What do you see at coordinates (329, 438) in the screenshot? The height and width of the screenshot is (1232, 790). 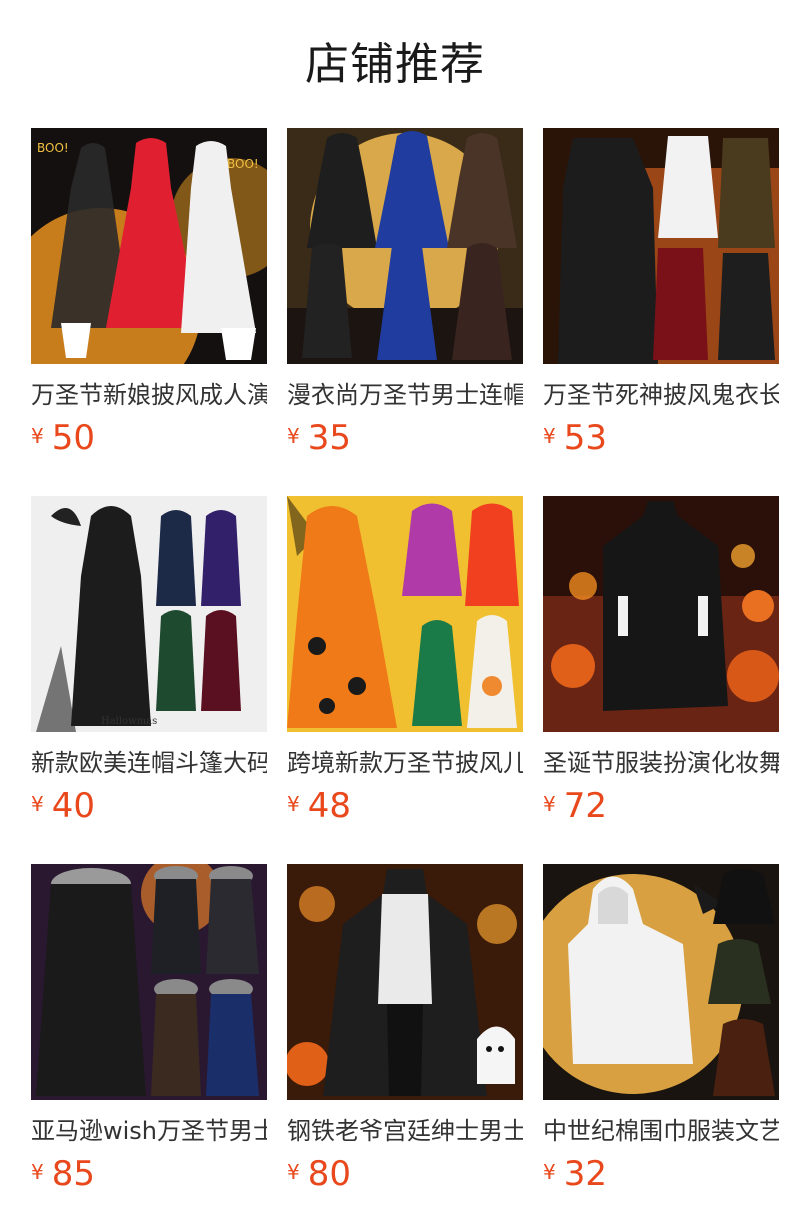 I see `price-value: 35` at bounding box center [329, 438].